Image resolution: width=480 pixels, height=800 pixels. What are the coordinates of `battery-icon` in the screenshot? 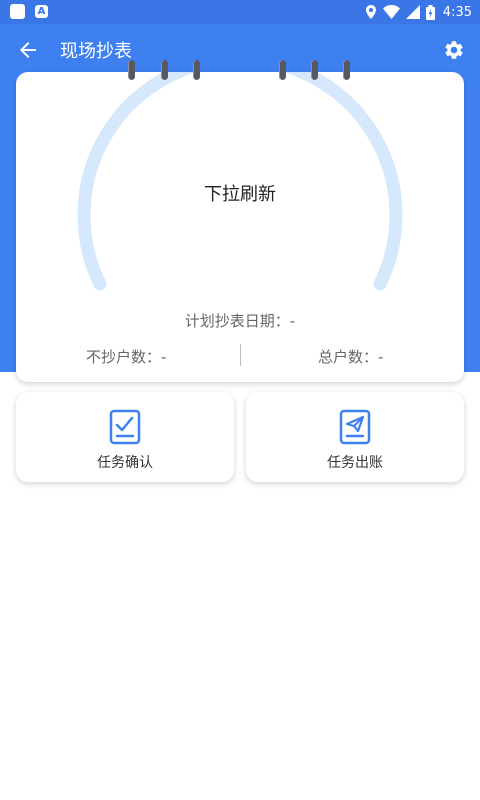 It's located at (430, 12).